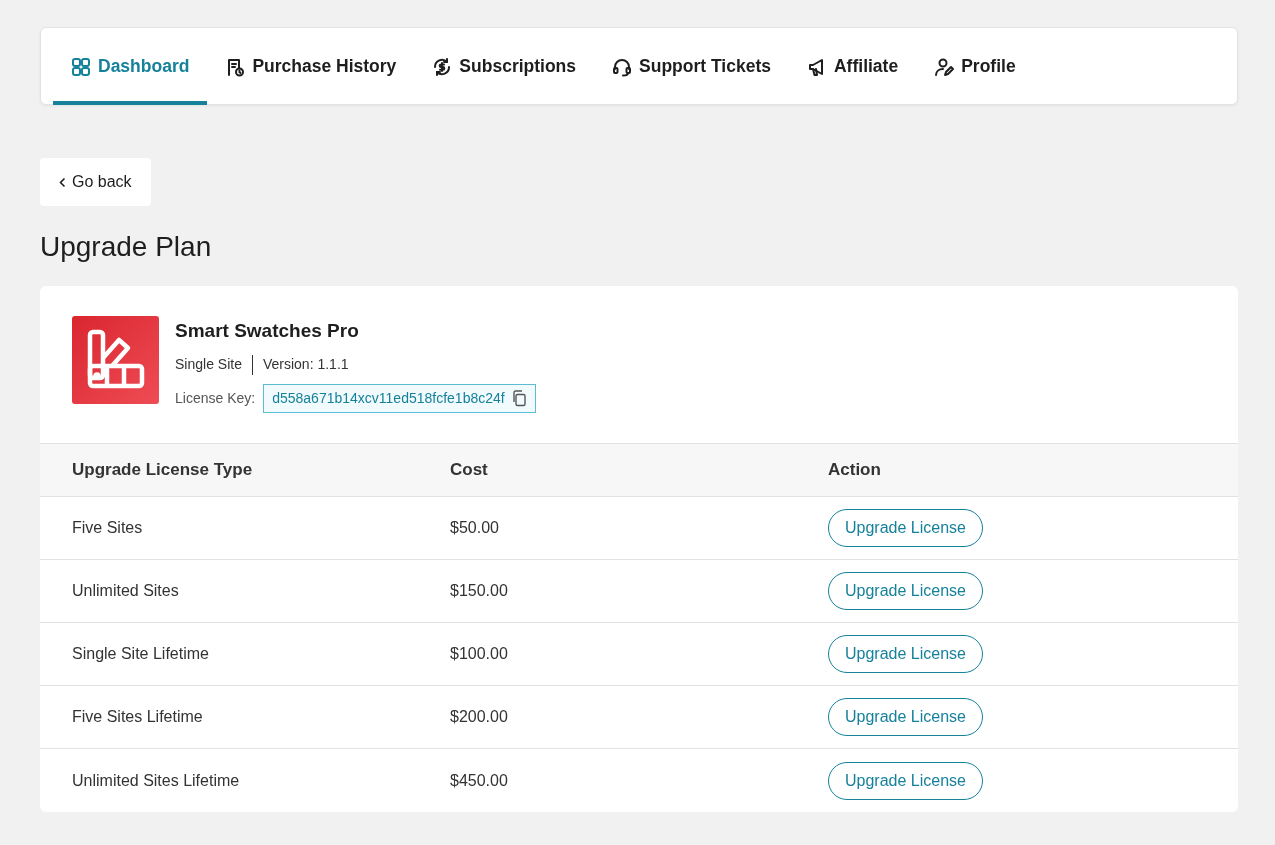 The image size is (1275, 845). Describe the element at coordinates (622, 66) in the screenshot. I see `headset-icon` at that location.